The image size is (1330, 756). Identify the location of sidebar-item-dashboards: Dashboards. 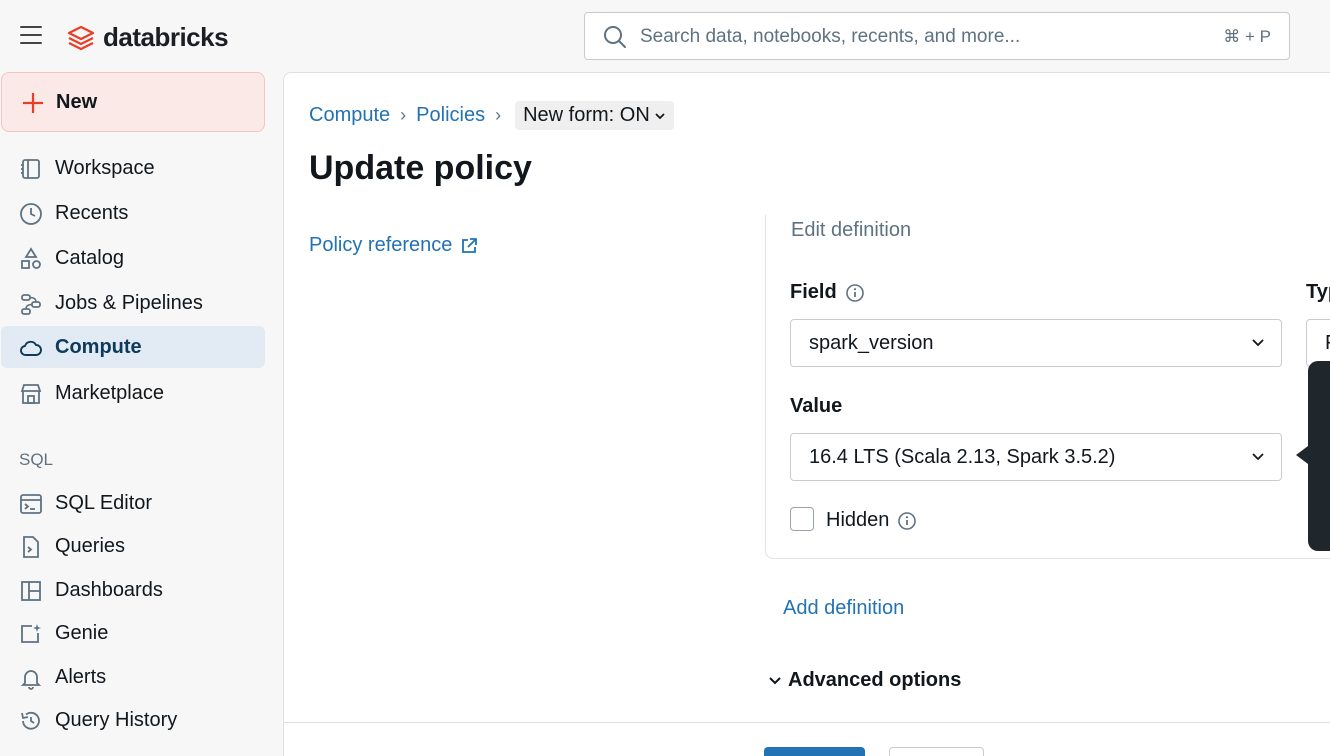
(133, 590).